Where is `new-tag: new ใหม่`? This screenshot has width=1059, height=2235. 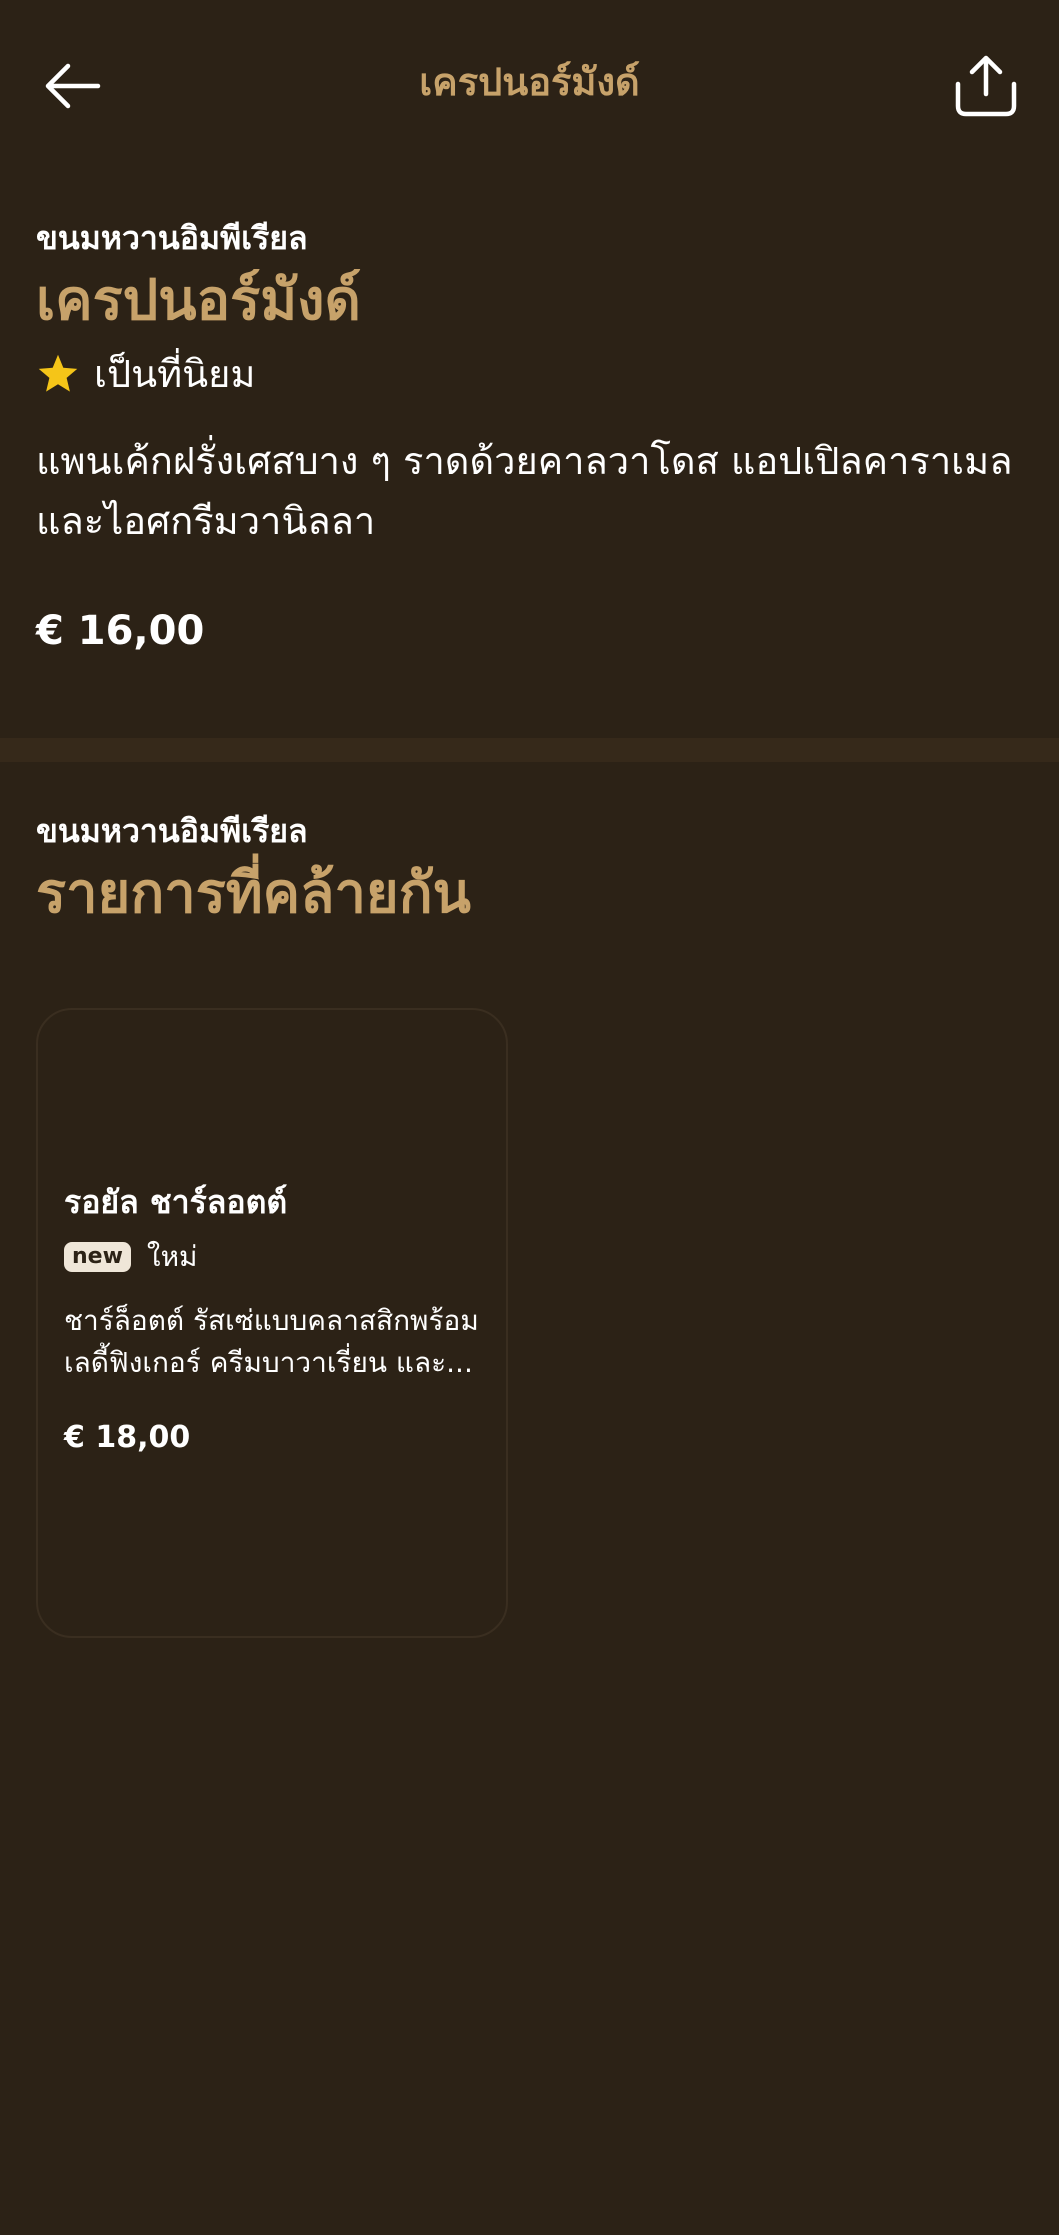 new-tag: new ใหม่ is located at coordinates (279, 1257).